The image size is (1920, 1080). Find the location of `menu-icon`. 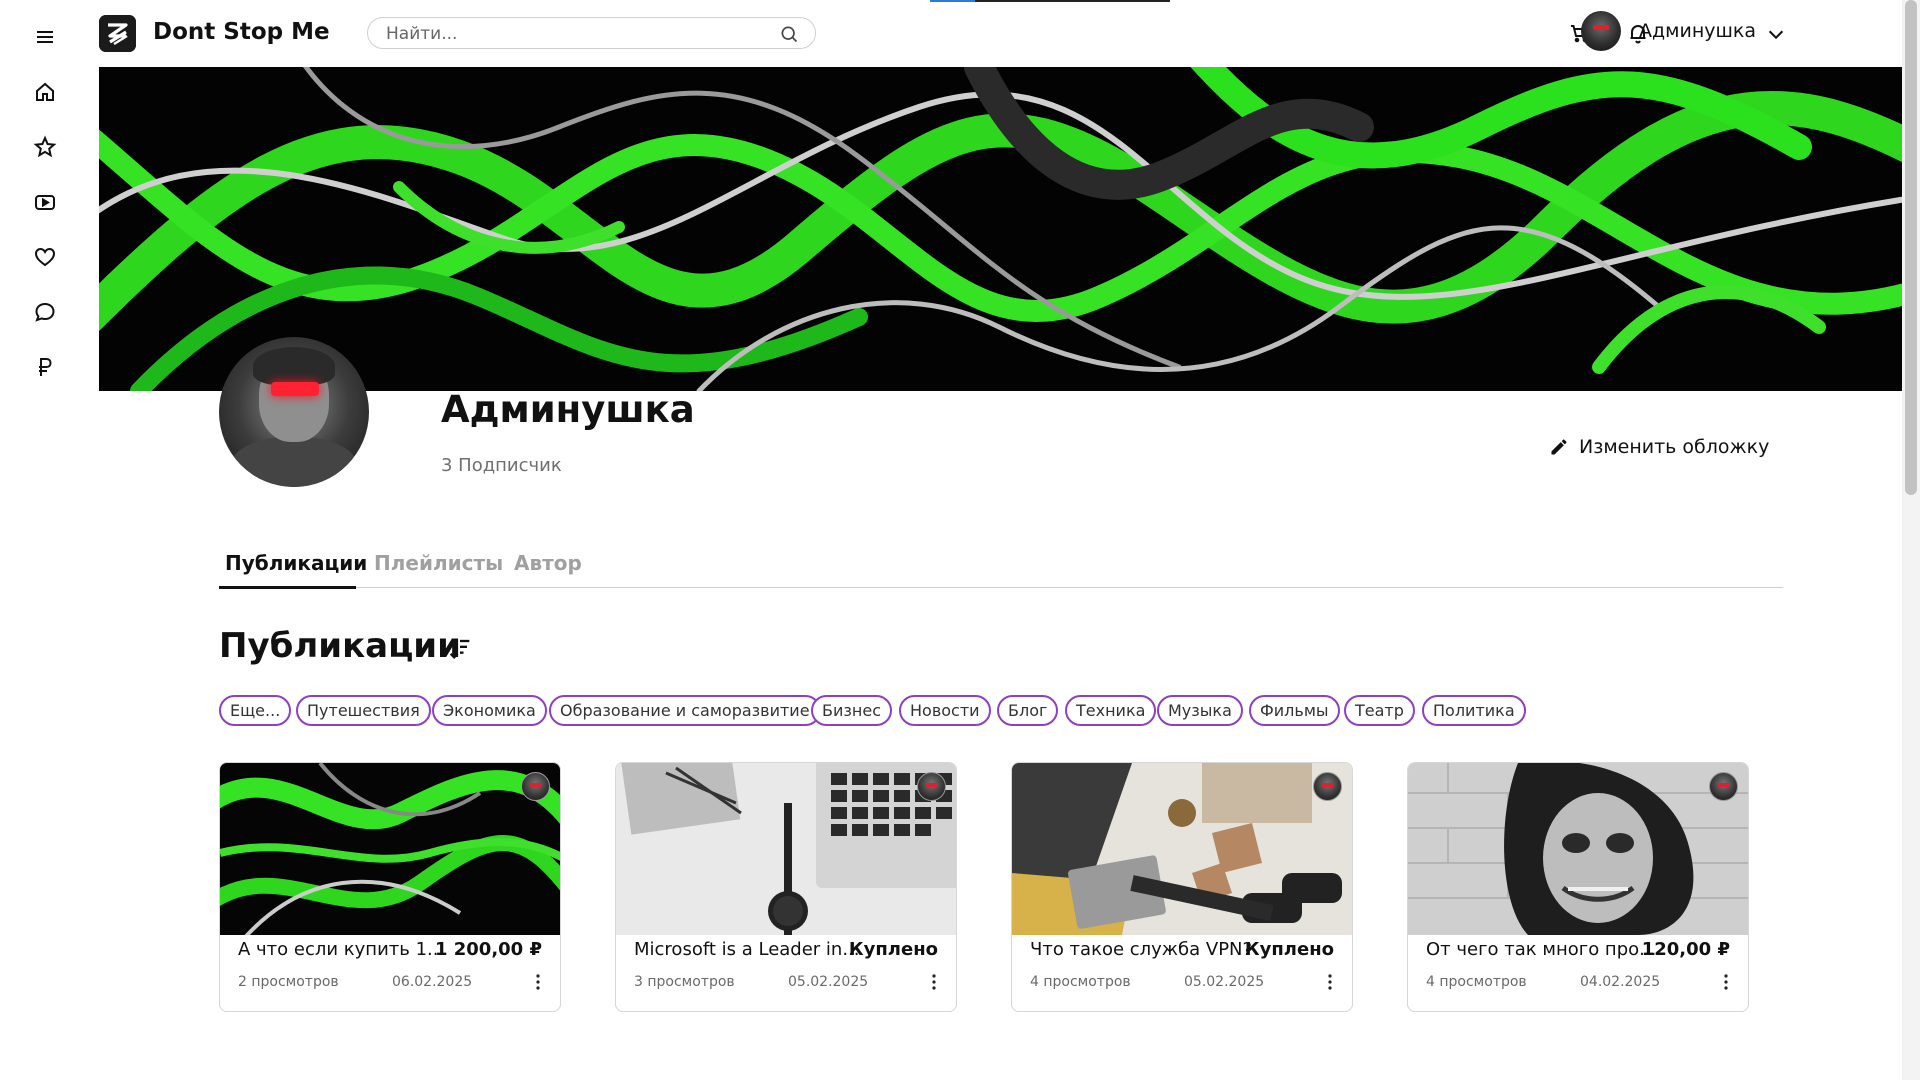

menu-icon is located at coordinates (45, 37).